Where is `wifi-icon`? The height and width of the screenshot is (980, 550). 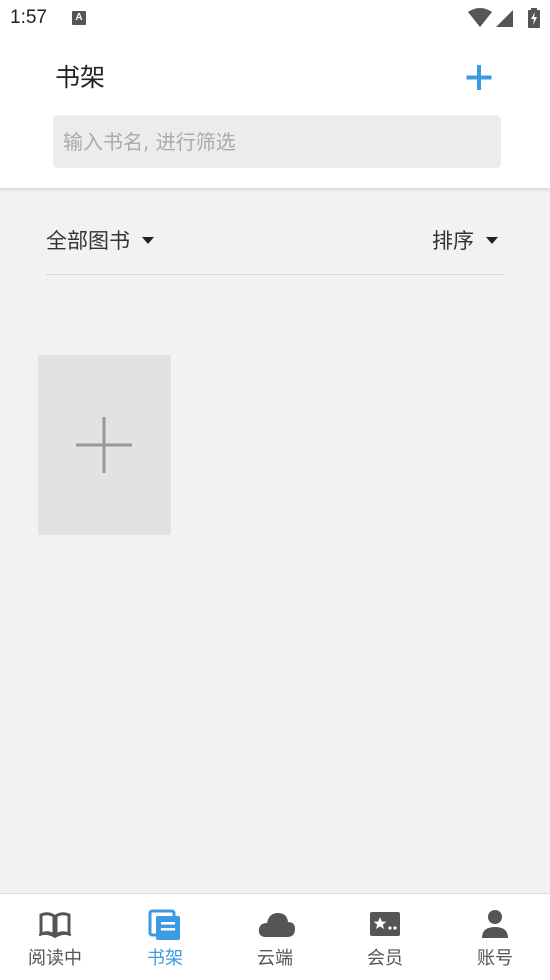 wifi-icon is located at coordinates (480, 17).